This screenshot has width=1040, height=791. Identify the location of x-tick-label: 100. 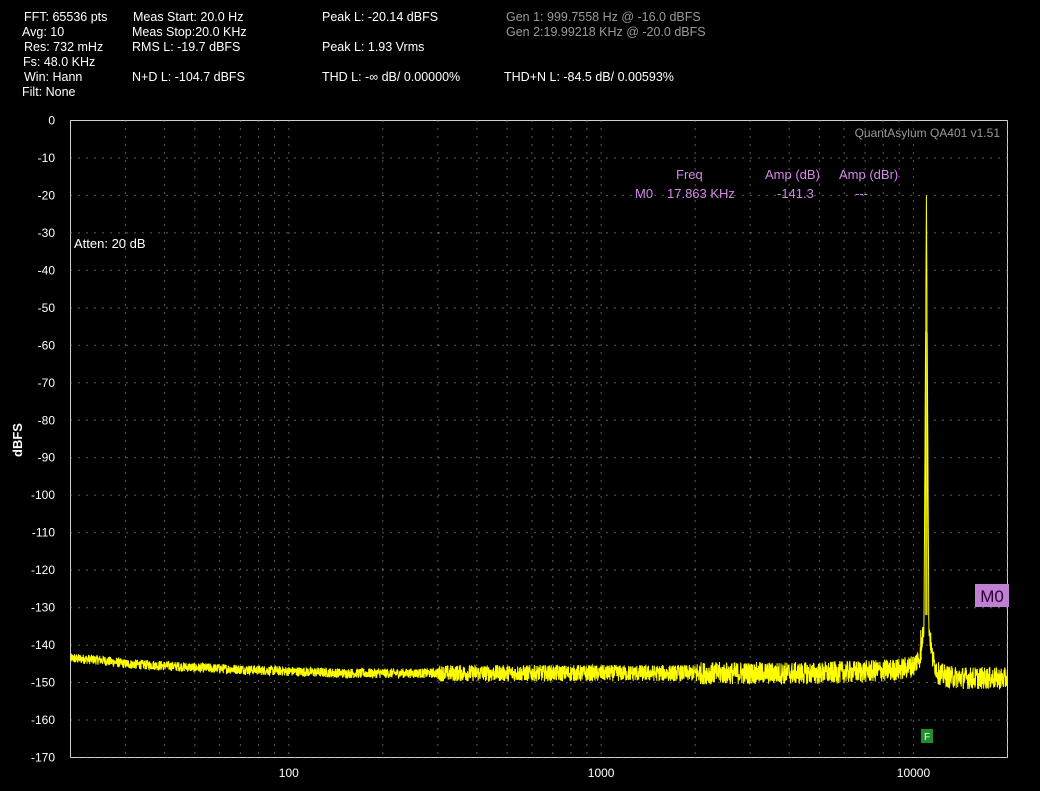
(289, 773).